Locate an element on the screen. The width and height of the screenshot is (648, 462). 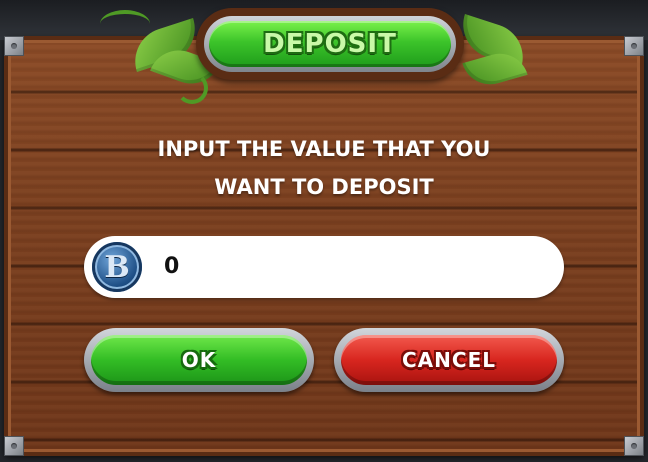
deposit-prompt: INPUT THE VALUE THAT YOU WANT TO DEPOSIT is located at coordinates (324, 168).